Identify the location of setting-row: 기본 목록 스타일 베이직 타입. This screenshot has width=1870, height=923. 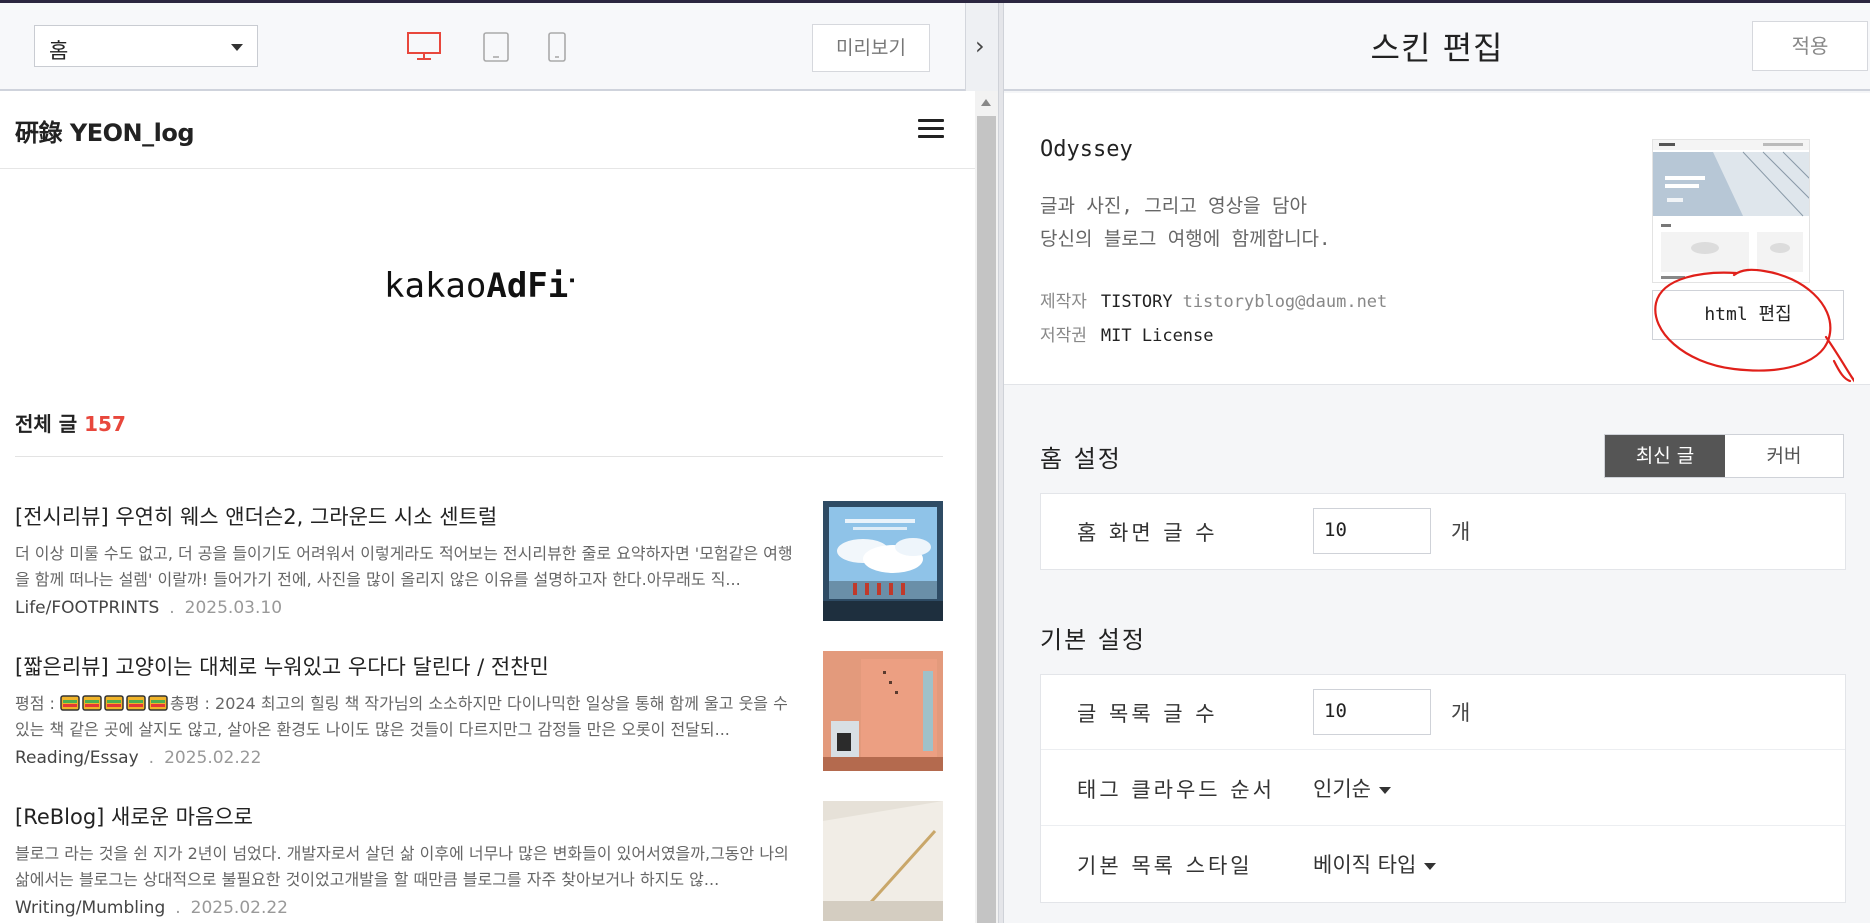
(1443, 864).